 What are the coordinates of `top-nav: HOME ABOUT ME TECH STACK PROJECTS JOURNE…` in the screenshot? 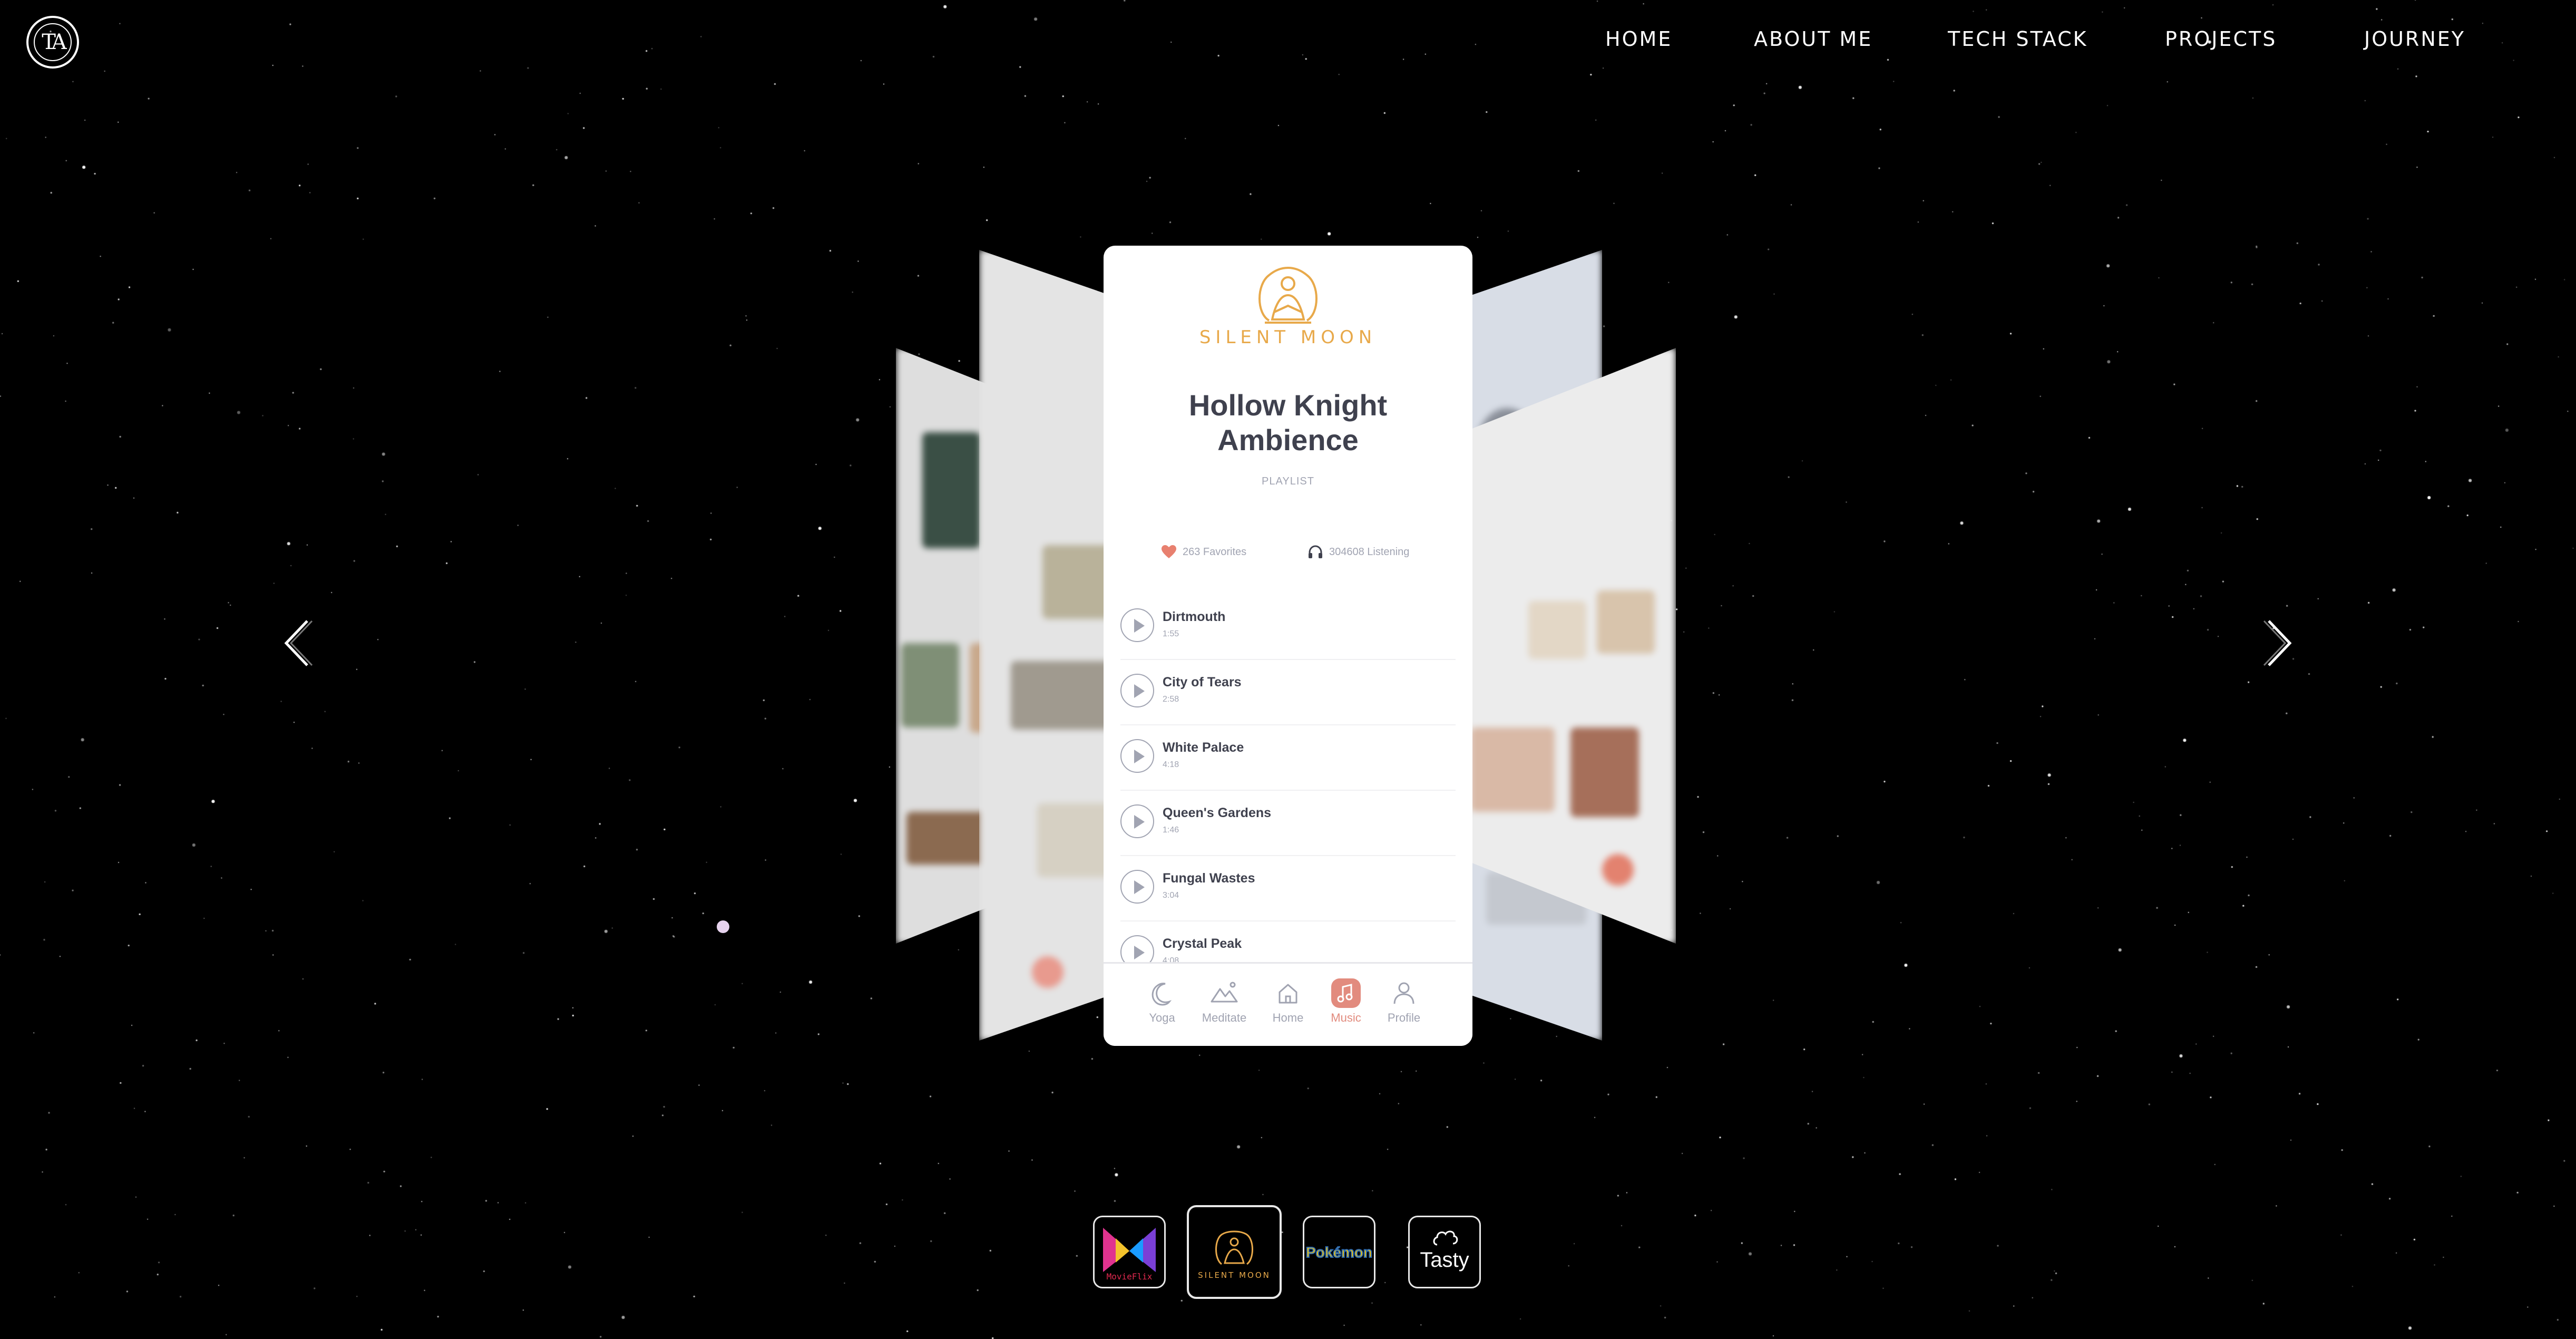 It's located at (1288, 43).